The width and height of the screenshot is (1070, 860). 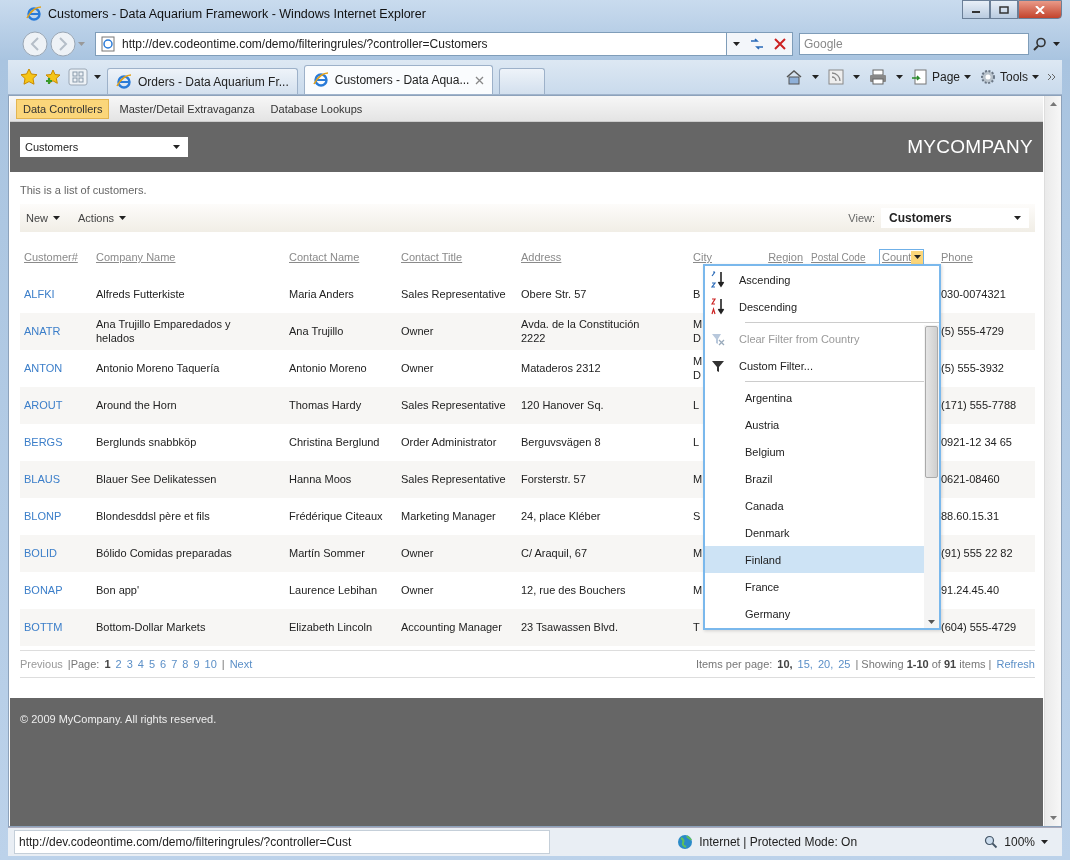 What do you see at coordinates (931, 402) in the screenshot?
I see `scroll-thumb` at bounding box center [931, 402].